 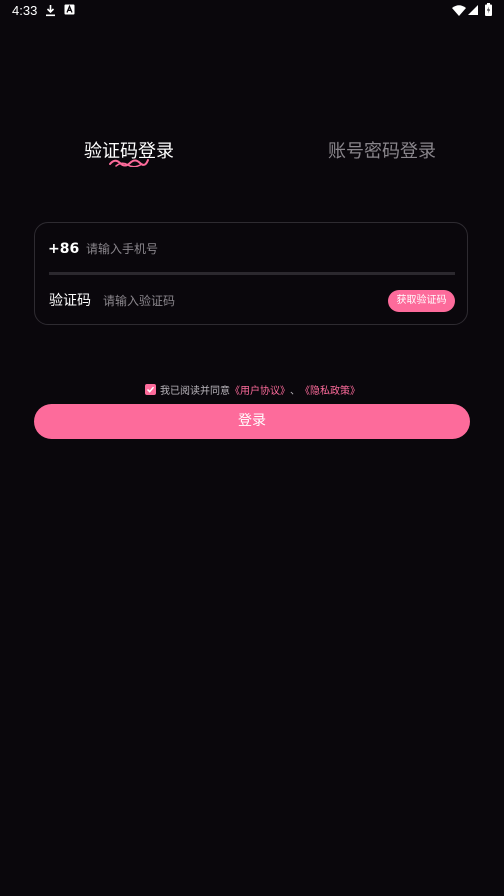 What do you see at coordinates (25, 10) in the screenshot?
I see `status-time: 4:33` at bounding box center [25, 10].